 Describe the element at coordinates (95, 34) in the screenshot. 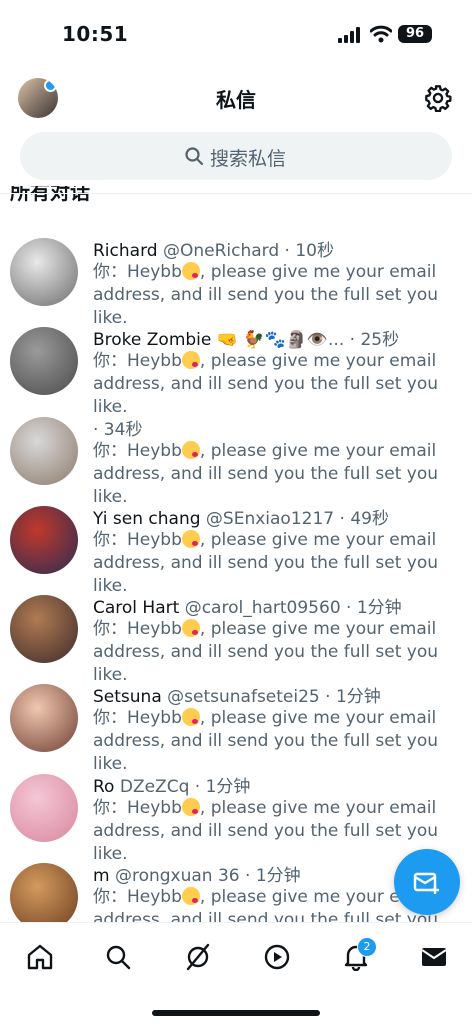

I see `status-time: 10:51` at that location.